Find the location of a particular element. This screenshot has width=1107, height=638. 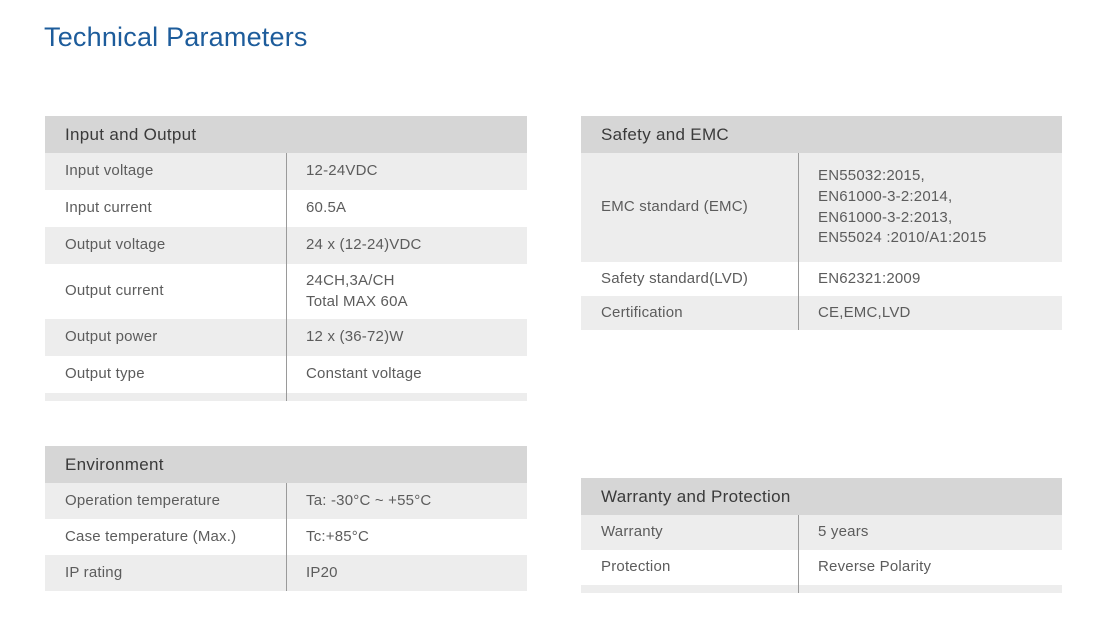

row-value: 24 x (12-24)VDC is located at coordinates (364, 245).